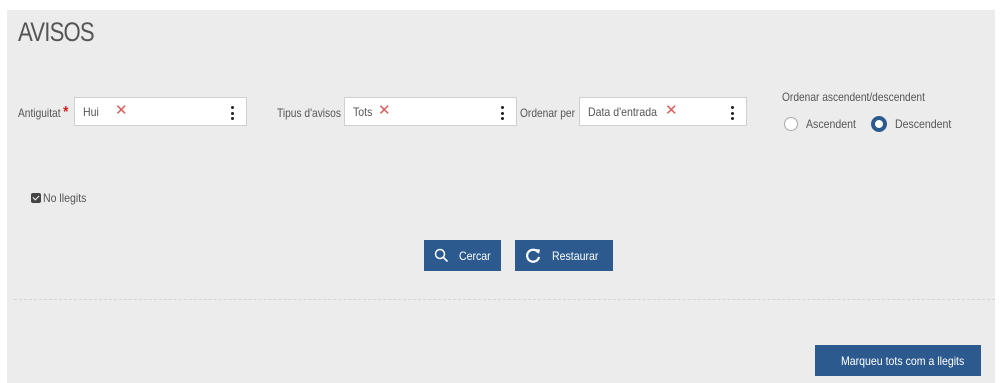 This screenshot has height=383, width=1001. Describe the element at coordinates (309, 113) in the screenshot. I see `tipus-label: Tipus d'avisos` at that location.